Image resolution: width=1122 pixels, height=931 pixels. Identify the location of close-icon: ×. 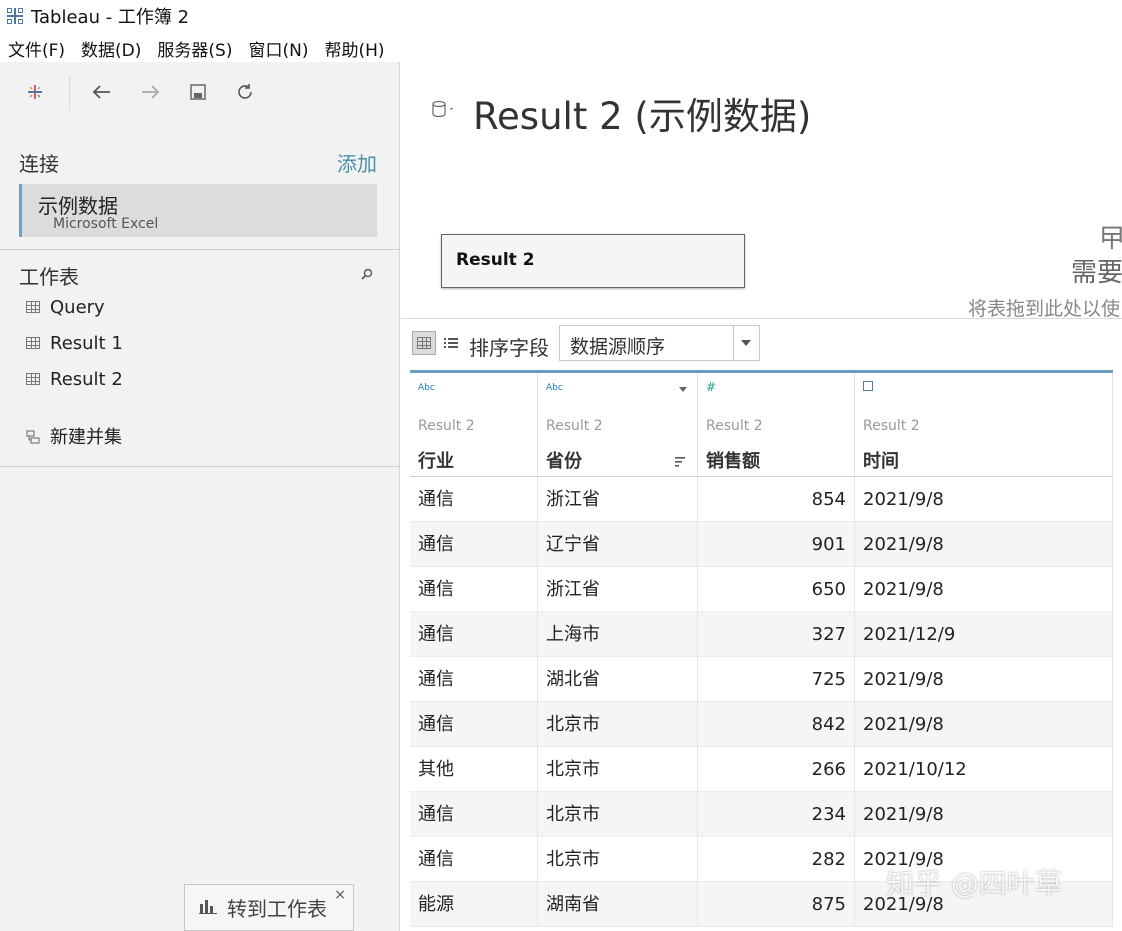
(340, 895).